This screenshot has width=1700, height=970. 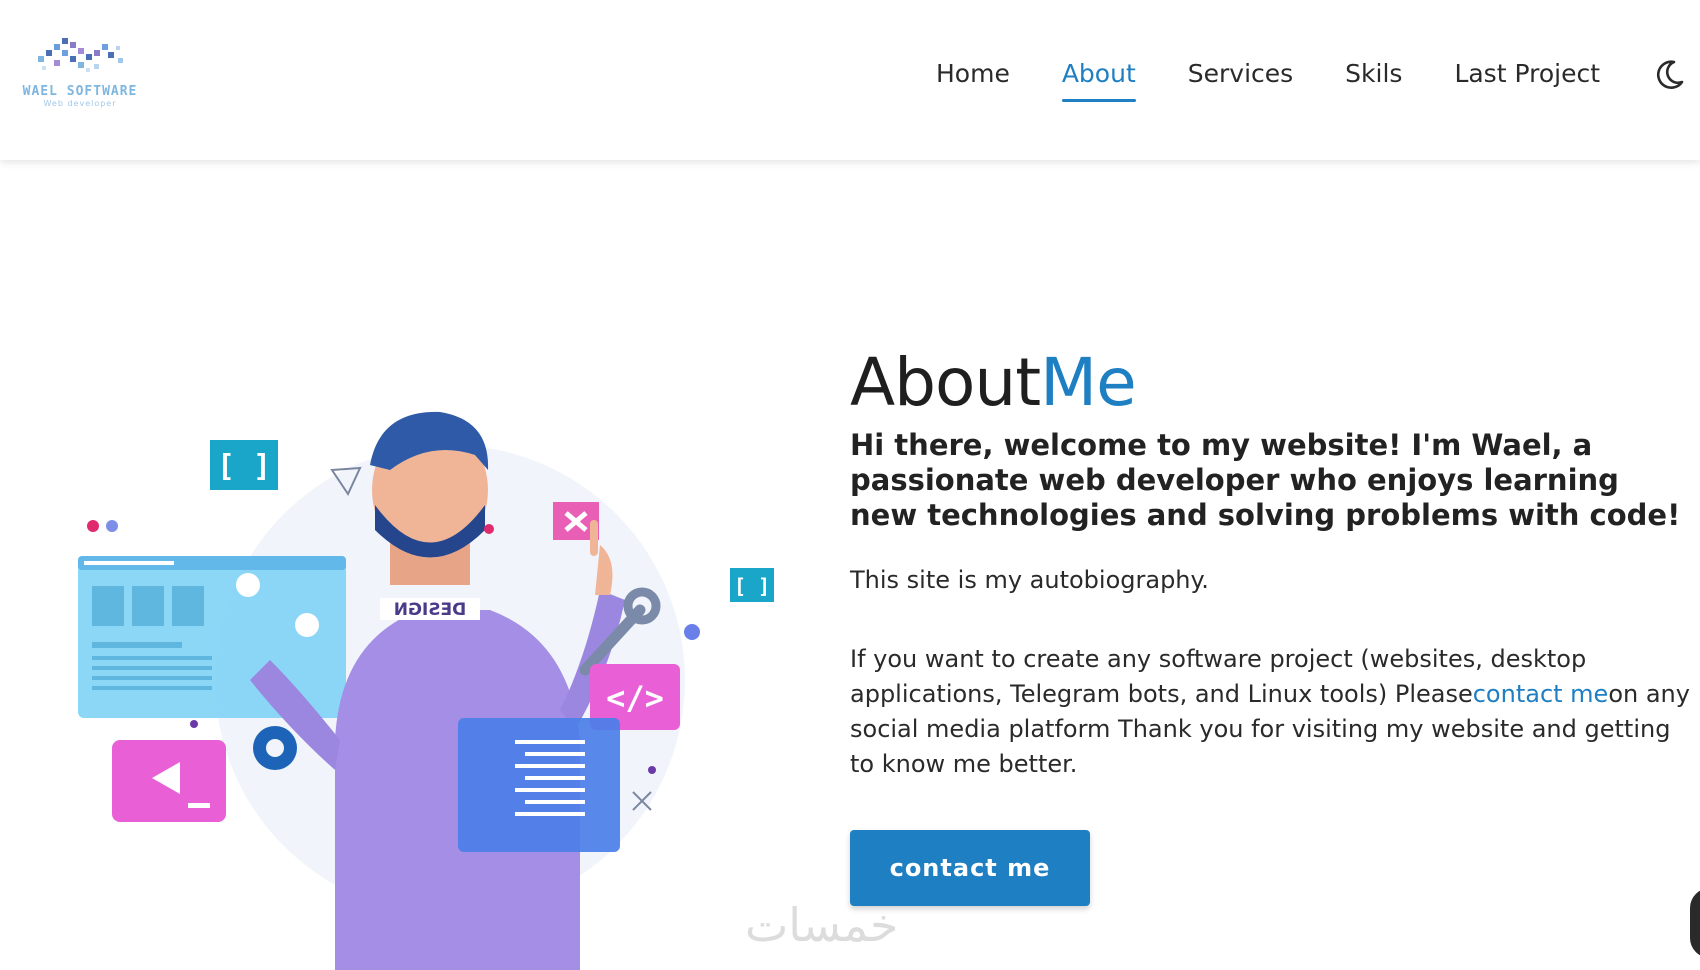 I want to click on contact-me-button: contact me, so click(x=970, y=868).